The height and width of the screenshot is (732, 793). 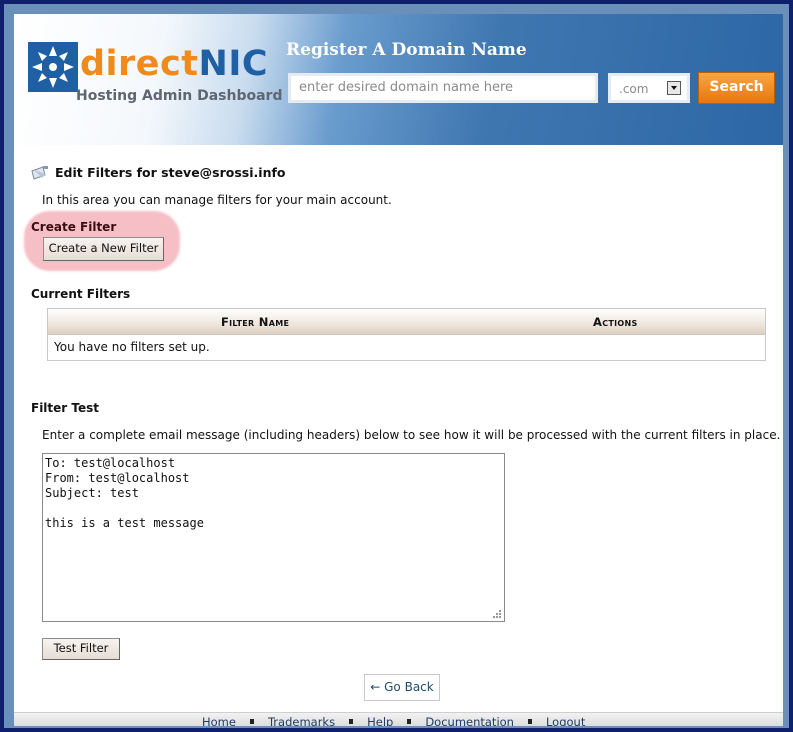 What do you see at coordinates (406, 50) in the screenshot?
I see `register-domain-title: Register A Domain Name` at bounding box center [406, 50].